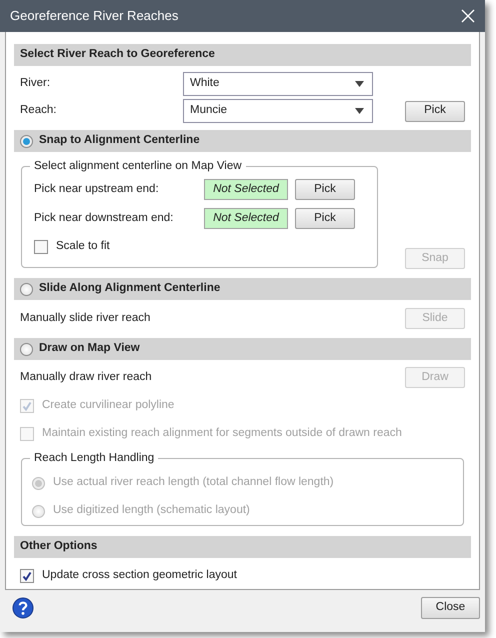 The width and height of the screenshot is (496, 638). I want to click on radio-label: Use digitized length (schematic layout), so click(151, 510).